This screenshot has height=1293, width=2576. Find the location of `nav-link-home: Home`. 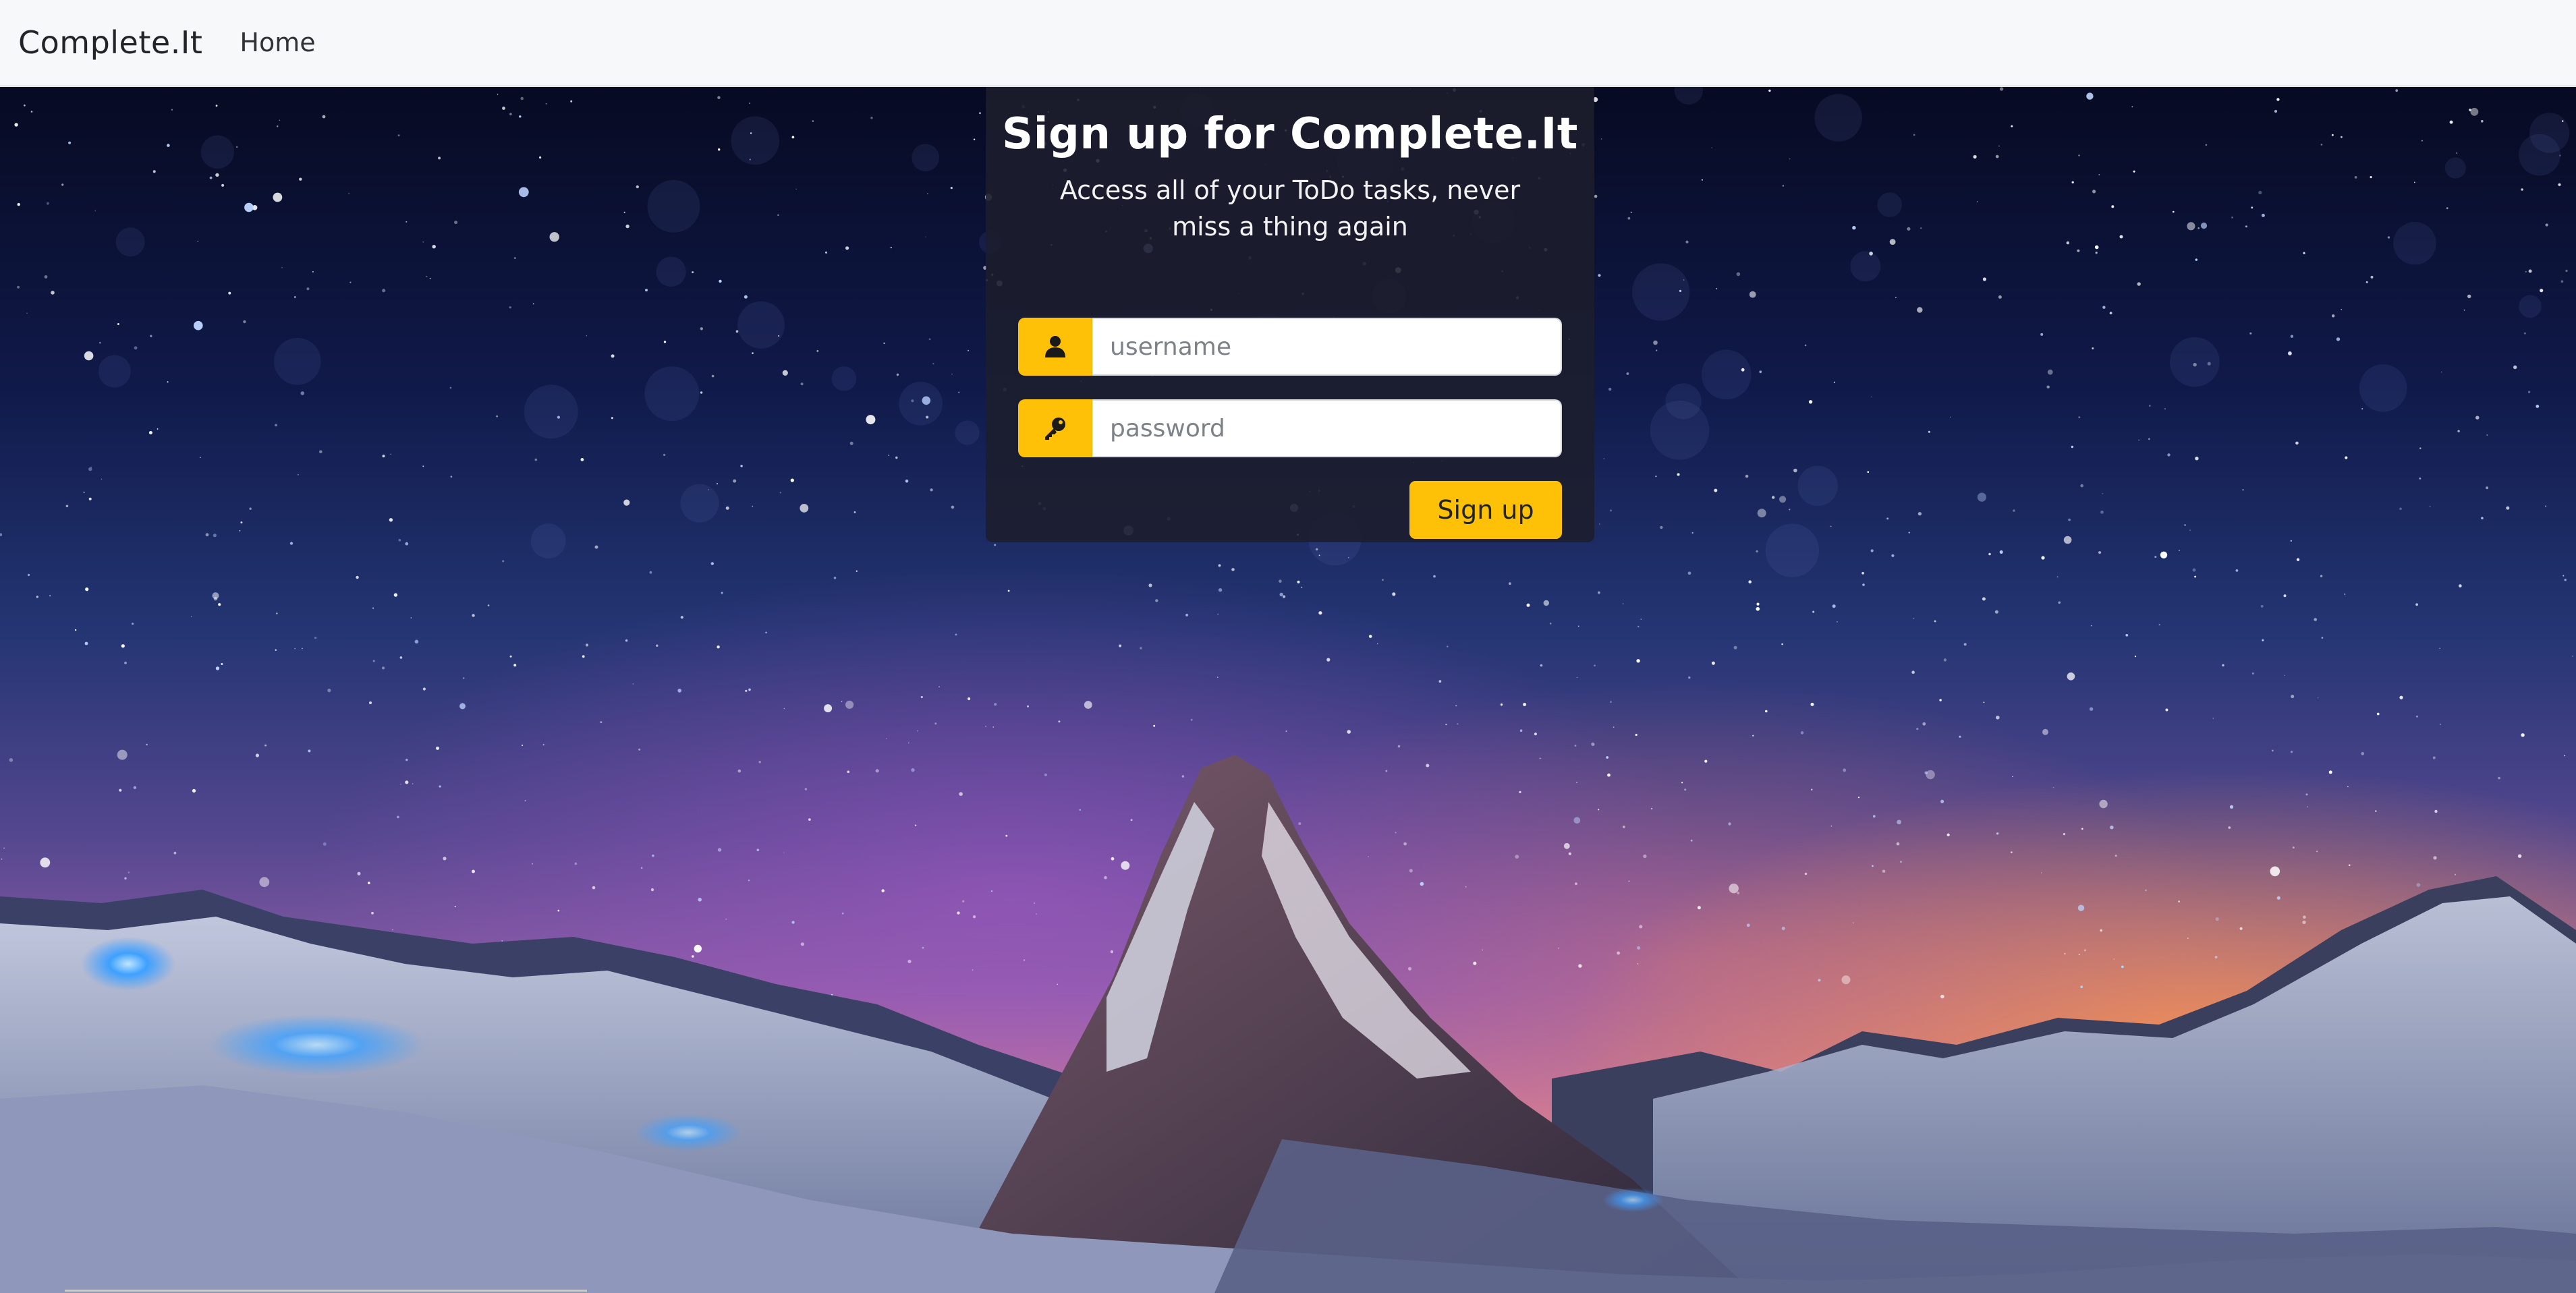

nav-link-home: Home is located at coordinates (277, 42).